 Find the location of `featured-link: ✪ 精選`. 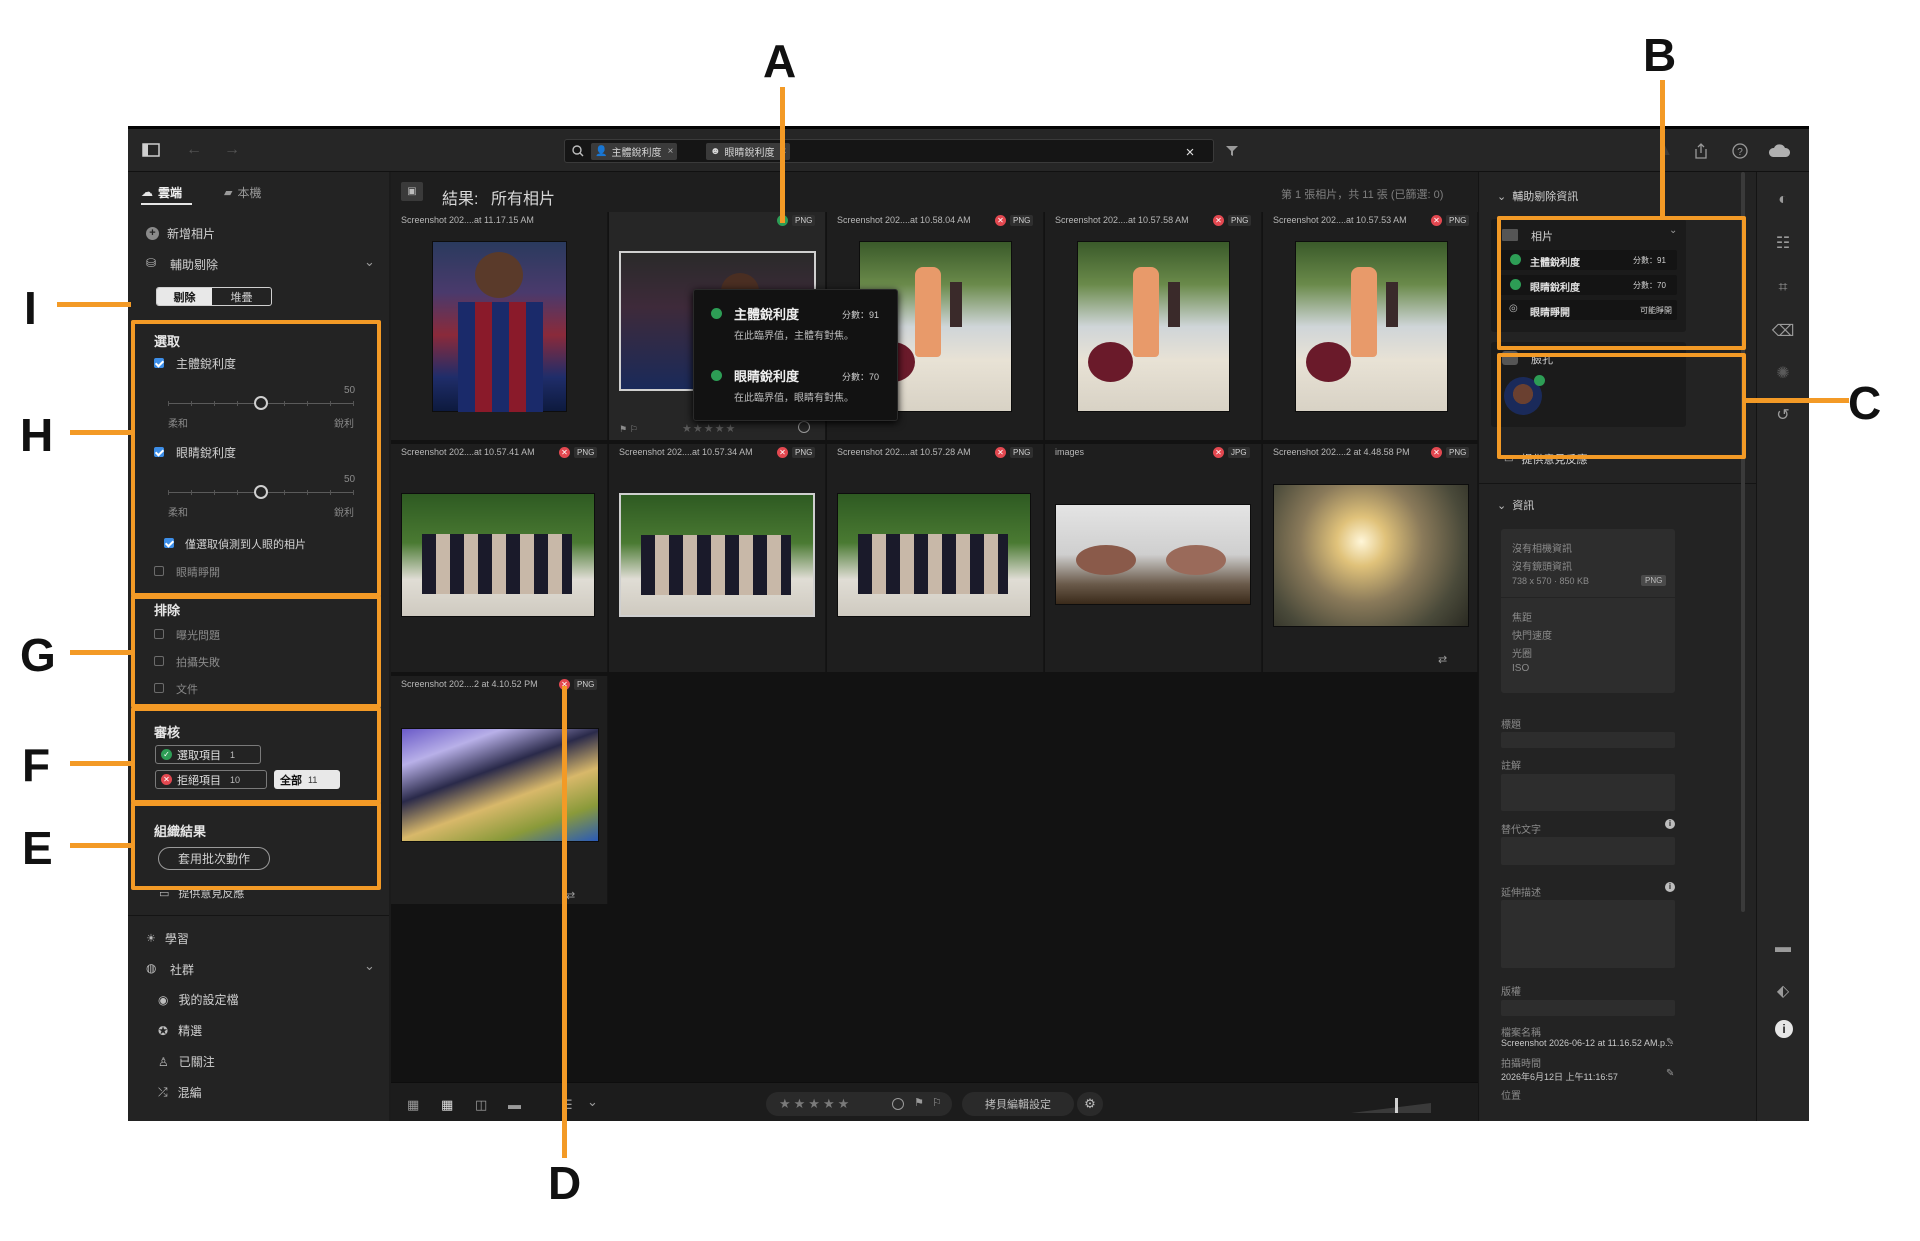

featured-link: ✪ 精選 is located at coordinates (180, 1030).